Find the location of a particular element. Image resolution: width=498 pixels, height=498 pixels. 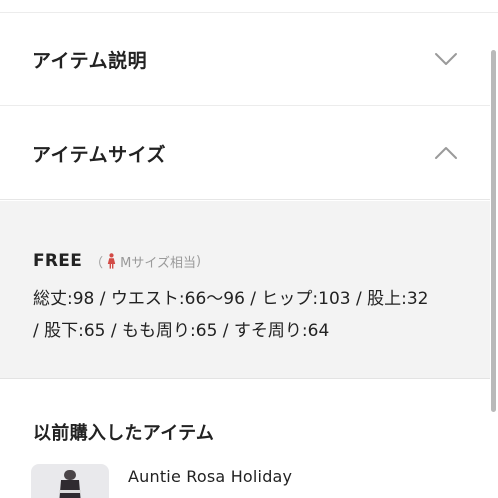

size-header: FREE （ Mサイズ相当 ) is located at coordinates (117, 261).